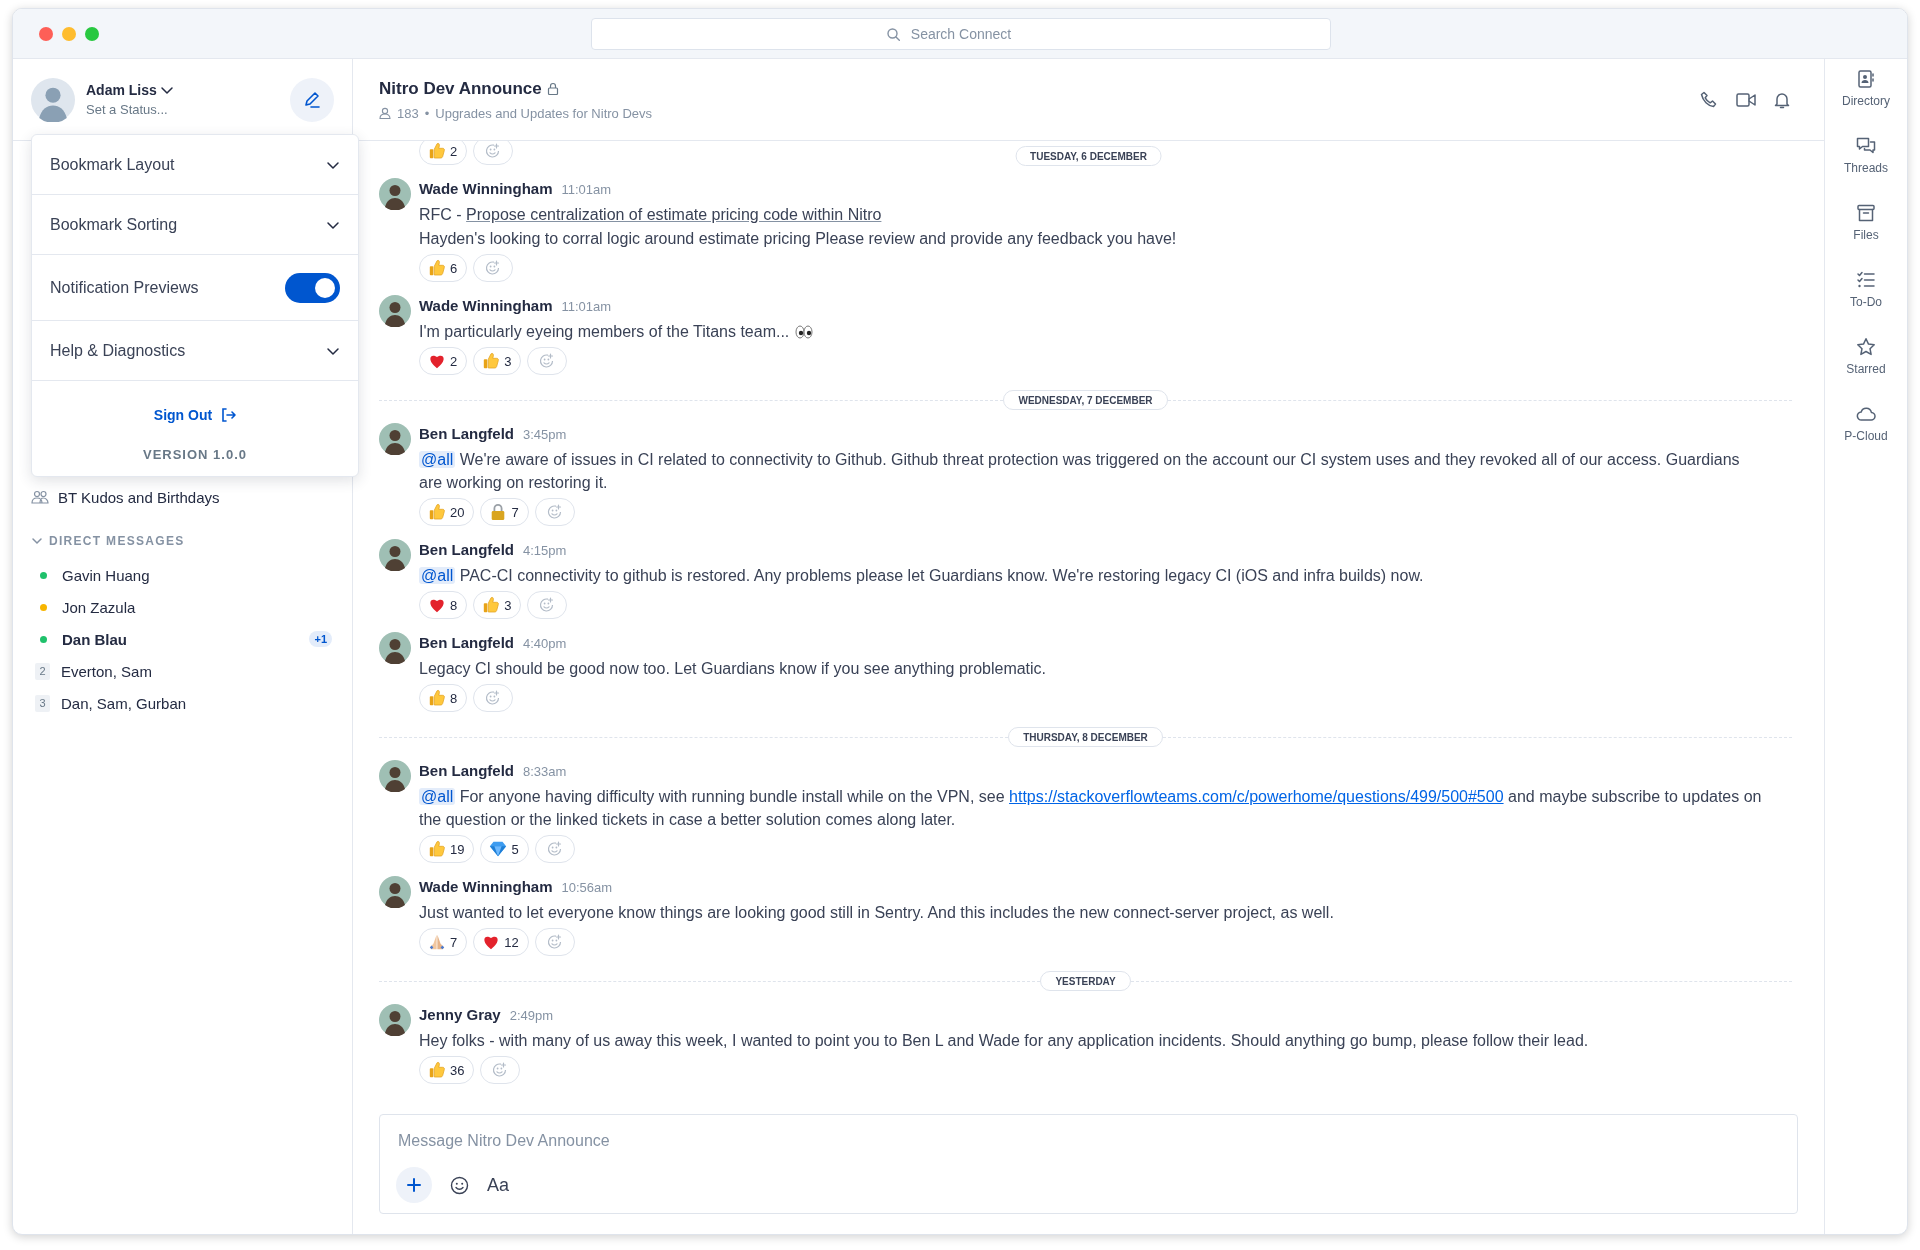 Image resolution: width=1920 pixels, height=1250 pixels. I want to click on phone-icon, so click(1709, 99).